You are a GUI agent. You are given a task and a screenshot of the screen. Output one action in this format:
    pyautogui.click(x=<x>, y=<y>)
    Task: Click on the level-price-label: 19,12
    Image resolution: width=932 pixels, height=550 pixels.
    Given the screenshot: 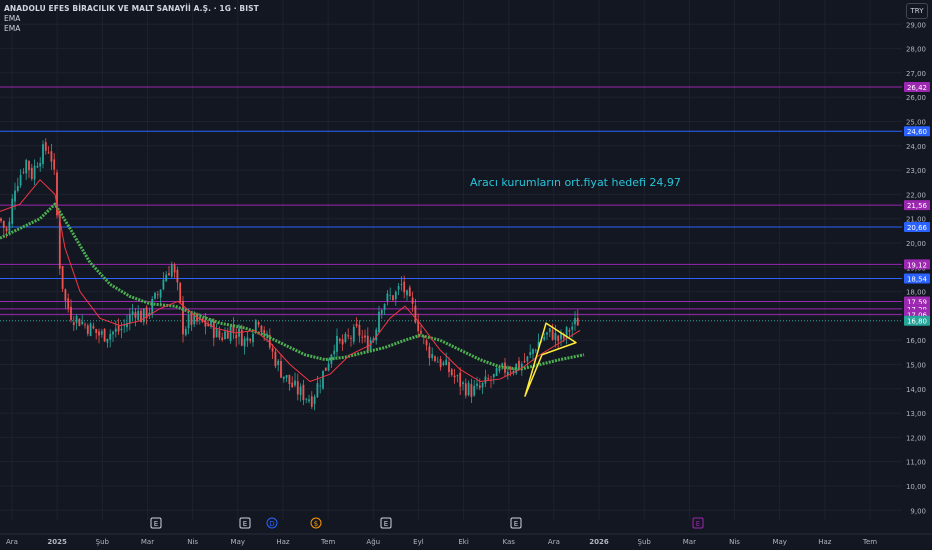 What is the action you would take?
    pyautogui.click(x=917, y=265)
    